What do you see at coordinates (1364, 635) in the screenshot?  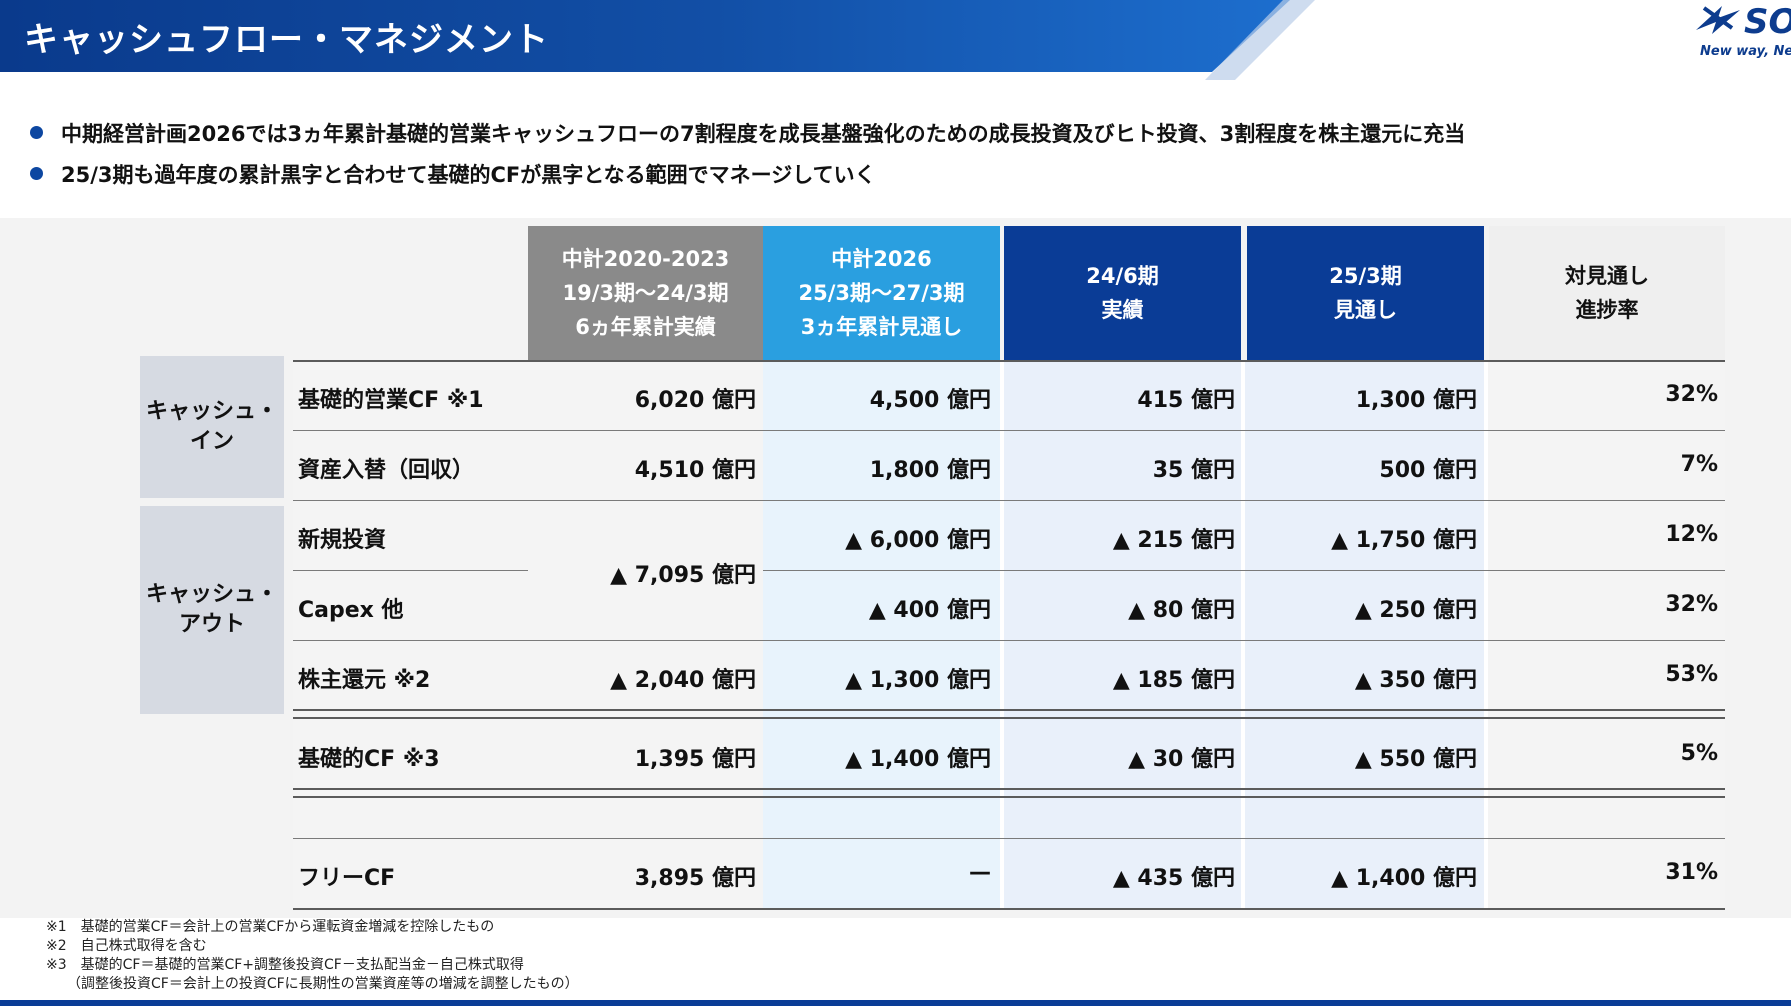 I see `col-2503-bg` at bounding box center [1364, 635].